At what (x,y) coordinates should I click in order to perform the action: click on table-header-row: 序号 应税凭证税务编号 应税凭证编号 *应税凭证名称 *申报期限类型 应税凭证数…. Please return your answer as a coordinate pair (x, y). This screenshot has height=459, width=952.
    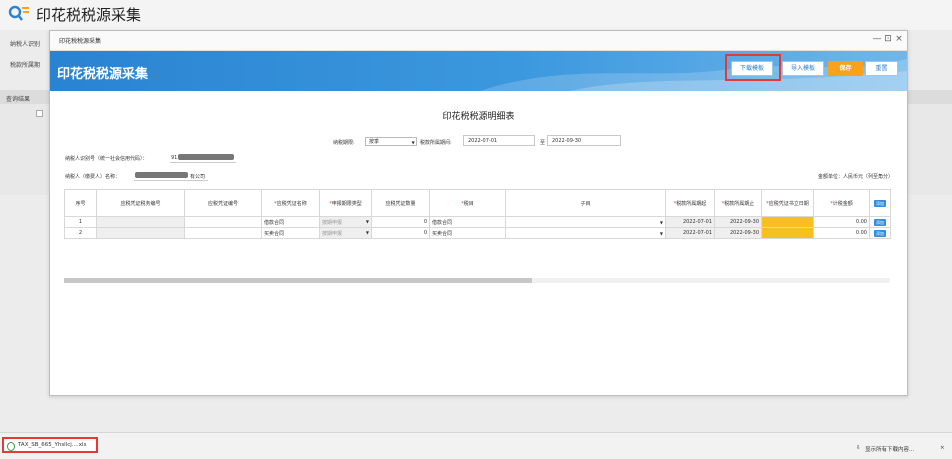
    Looking at the image, I should click on (477, 203).